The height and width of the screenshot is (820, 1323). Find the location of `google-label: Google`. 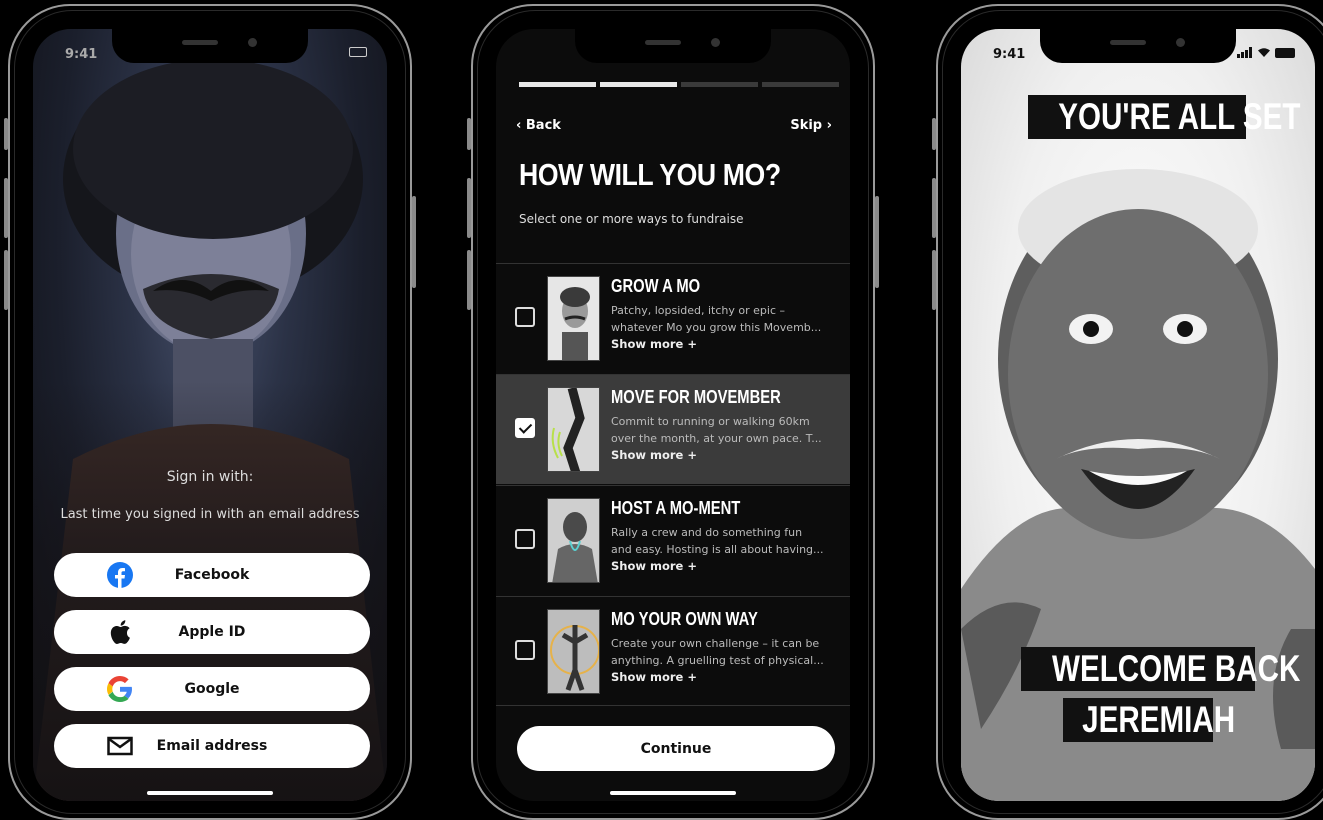

google-label: Google is located at coordinates (212, 689).